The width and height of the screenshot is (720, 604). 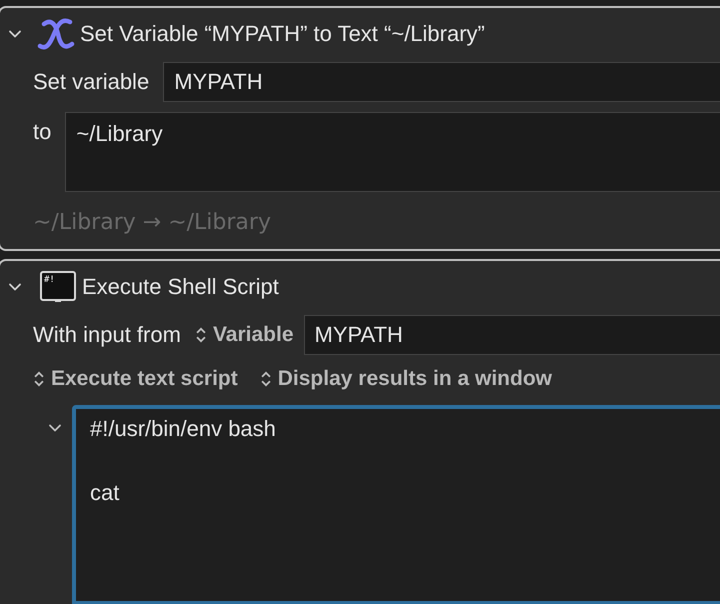 I want to click on action-title: Execute Shell Script, so click(x=180, y=287).